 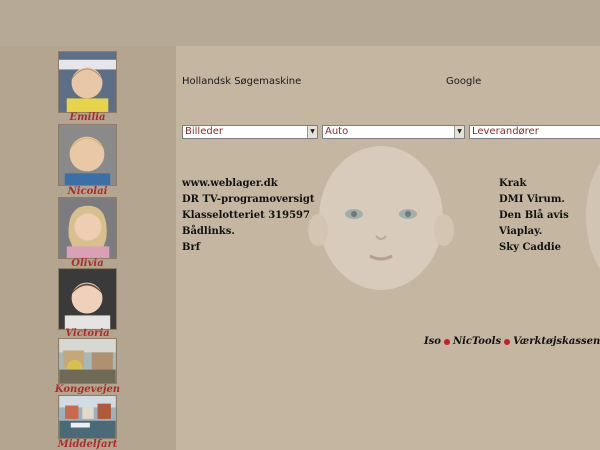 I want to click on caption-nicolai: Nicolai, so click(x=87, y=191).